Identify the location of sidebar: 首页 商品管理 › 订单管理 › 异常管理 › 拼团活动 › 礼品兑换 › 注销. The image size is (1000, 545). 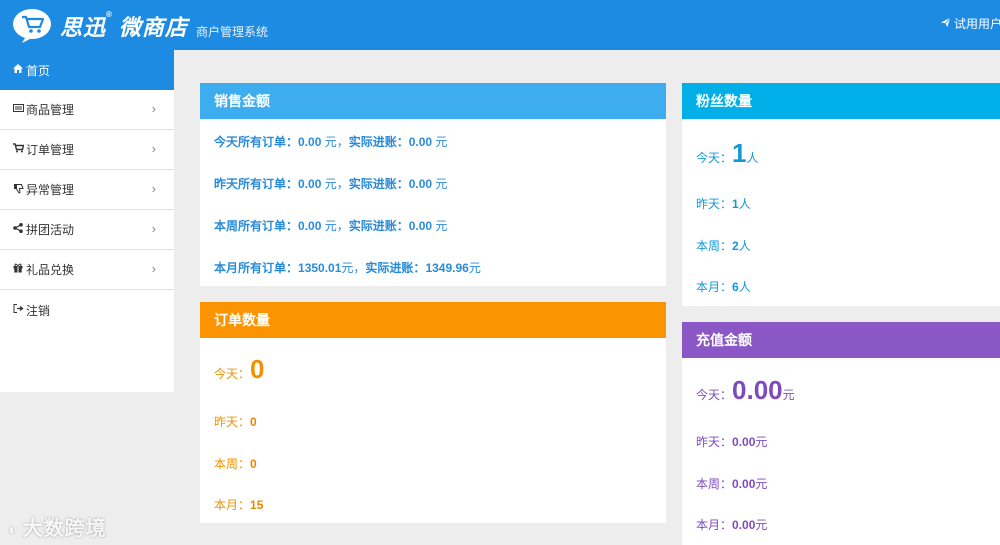
(87, 221).